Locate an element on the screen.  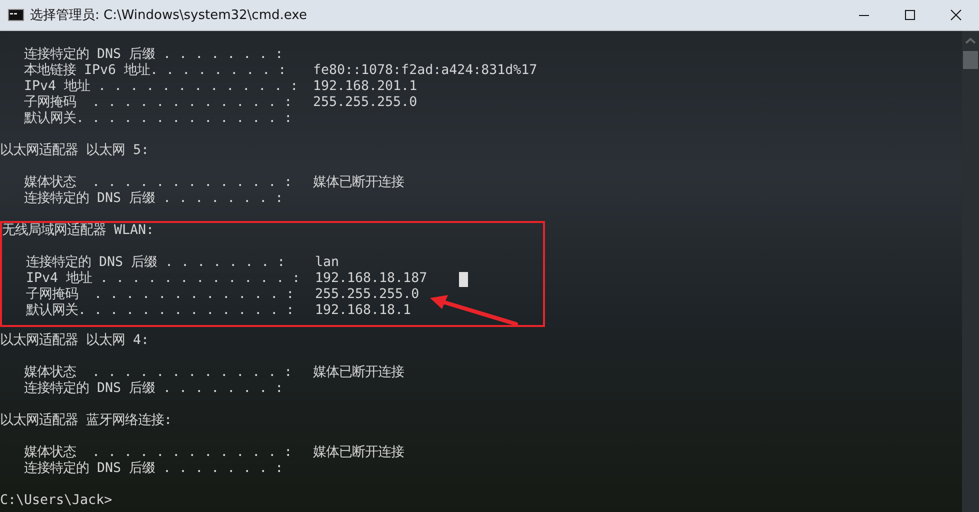
setting-label: 本地链接 IPv6 地址. . . . . . . . : is located at coordinates (155, 70).